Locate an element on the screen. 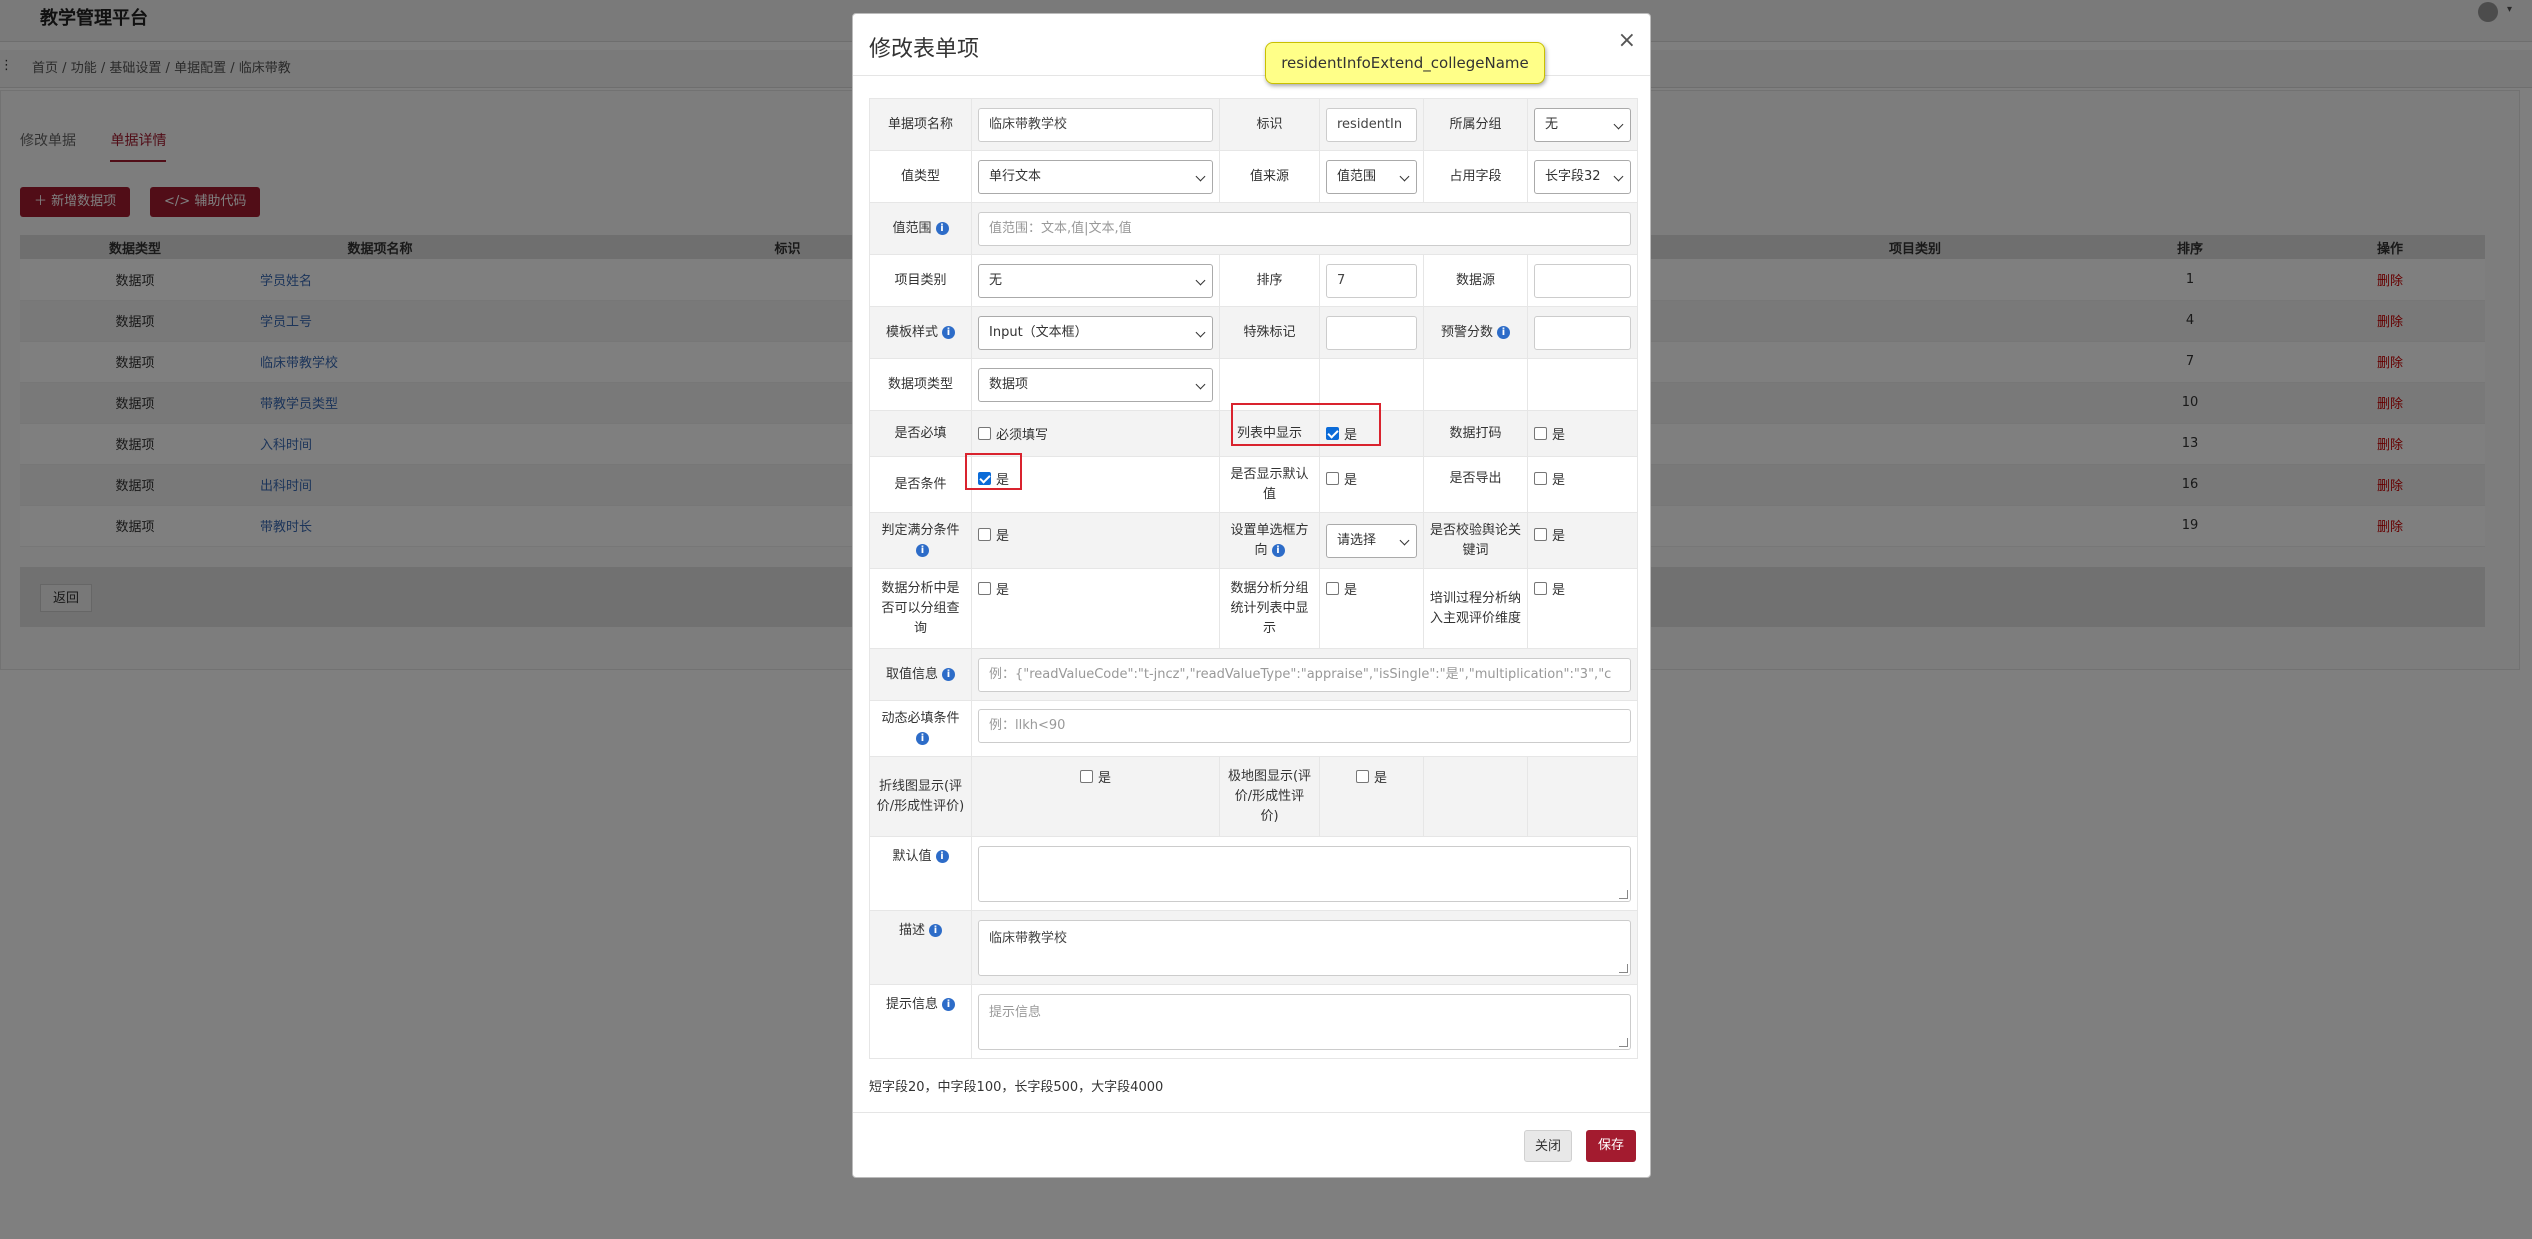 This screenshot has height=1239, width=2532. dynamic-required-input: 例：llkh<90 is located at coordinates (1304, 726).